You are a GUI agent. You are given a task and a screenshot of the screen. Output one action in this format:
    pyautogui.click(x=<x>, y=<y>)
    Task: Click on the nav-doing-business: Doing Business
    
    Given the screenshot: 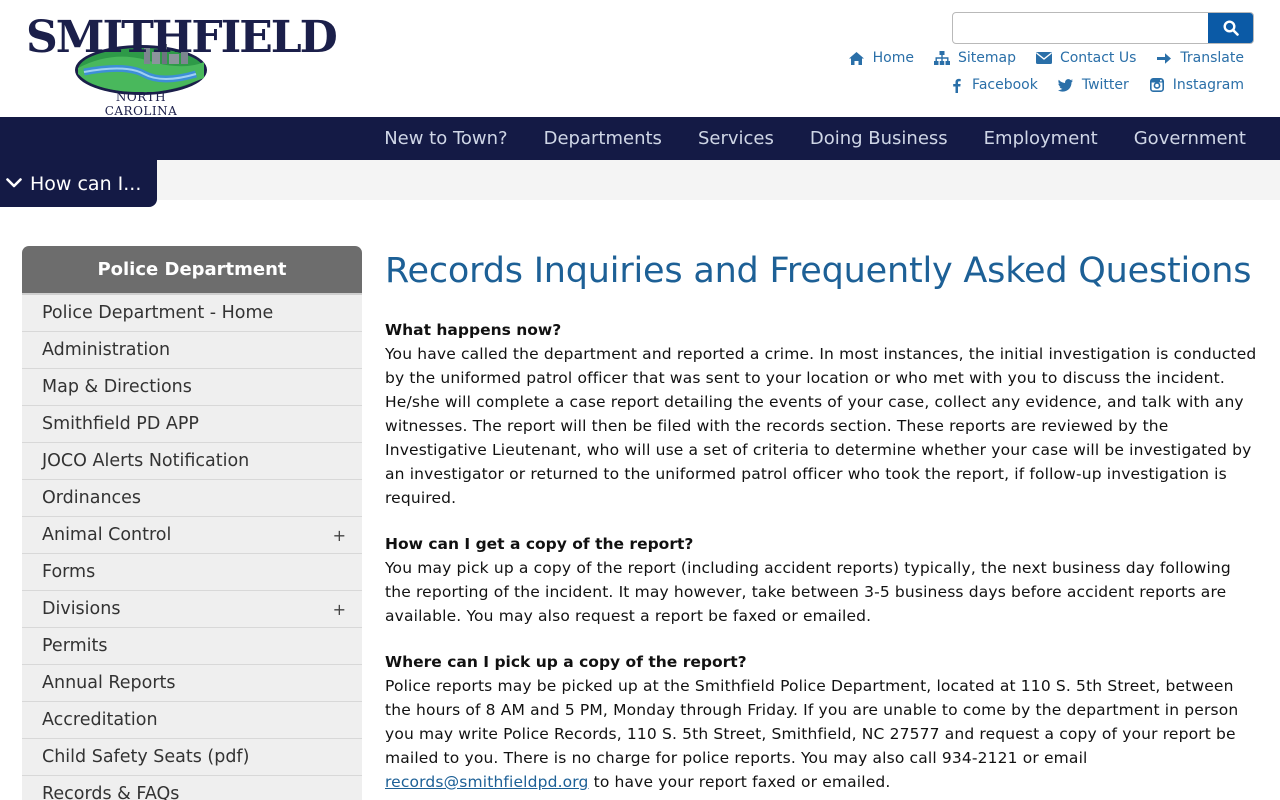 What is the action you would take?
    pyautogui.click(x=879, y=138)
    